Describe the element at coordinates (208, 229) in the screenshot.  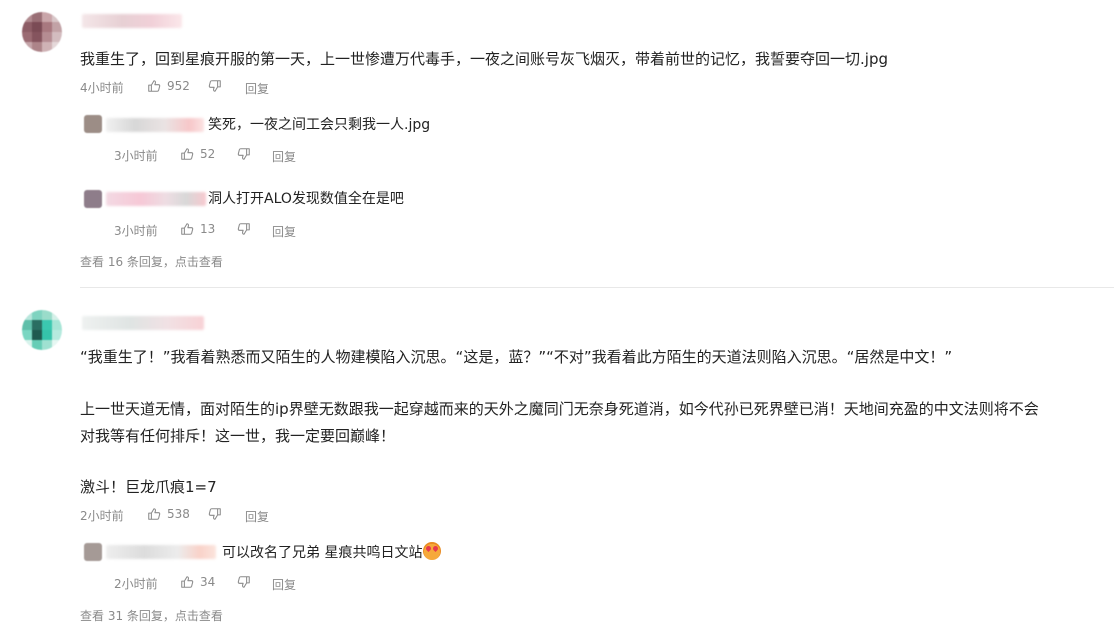
I see `like-count: 13` at that location.